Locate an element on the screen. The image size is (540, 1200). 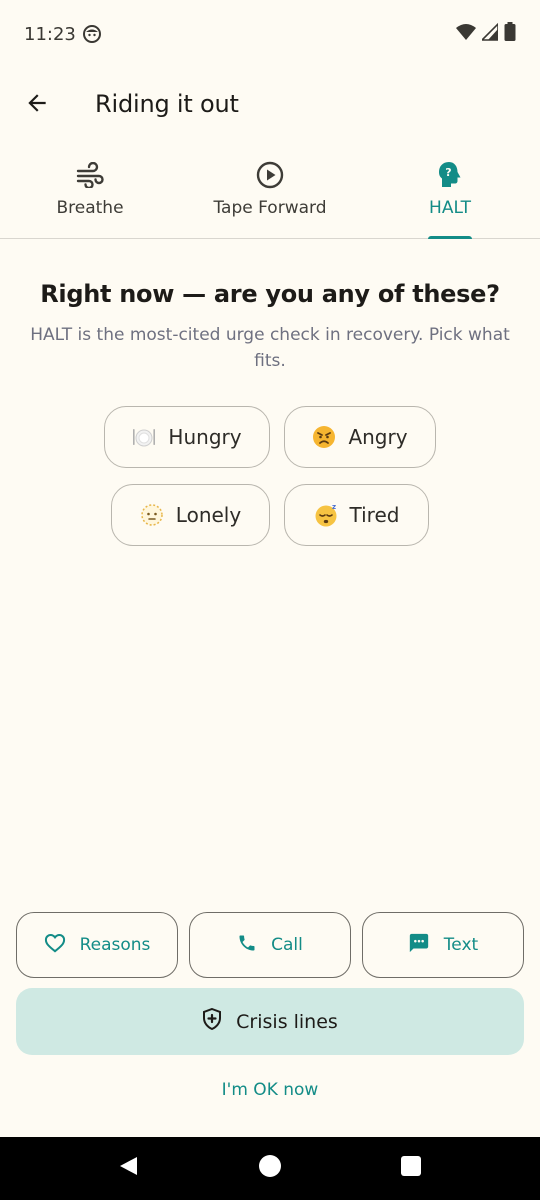
chip-lonely: Lonely is located at coordinates (190, 515).